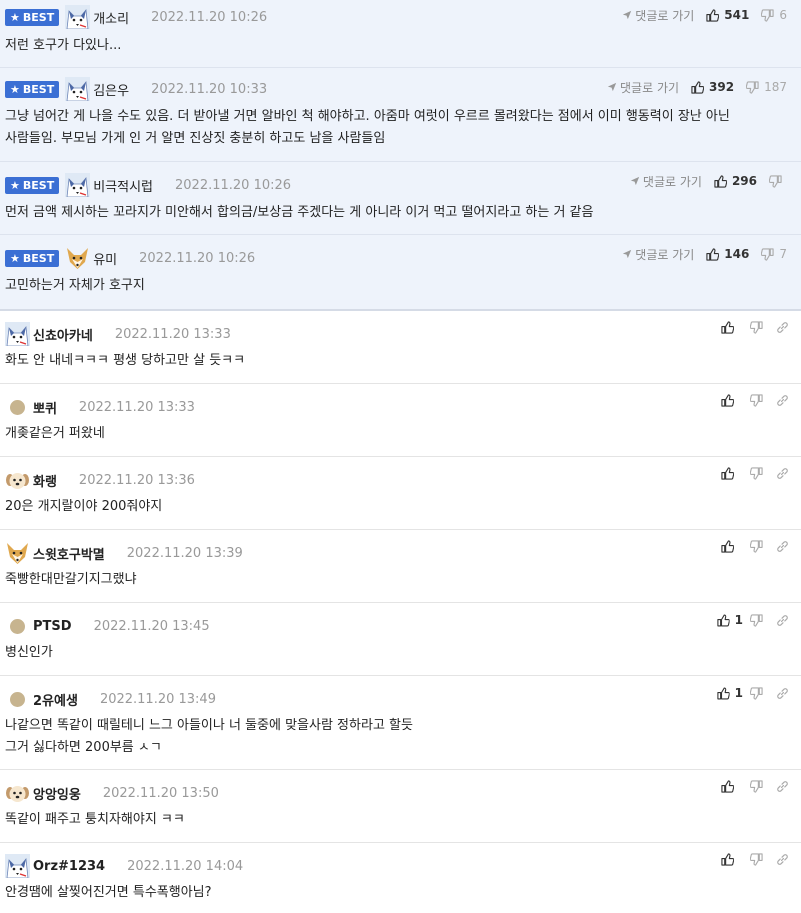 The height and width of the screenshot is (913, 801). Describe the element at coordinates (627, 254) in the screenshot. I see `arrow-icon` at that location.